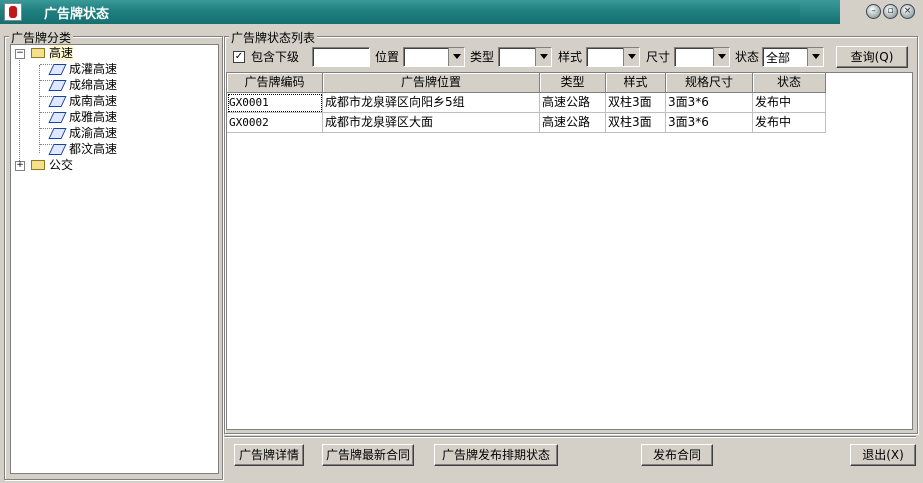  What do you see at coordinates (907, 11) in the screenshot?
I see `close-icon: ×` at bounding box center [907, 11].